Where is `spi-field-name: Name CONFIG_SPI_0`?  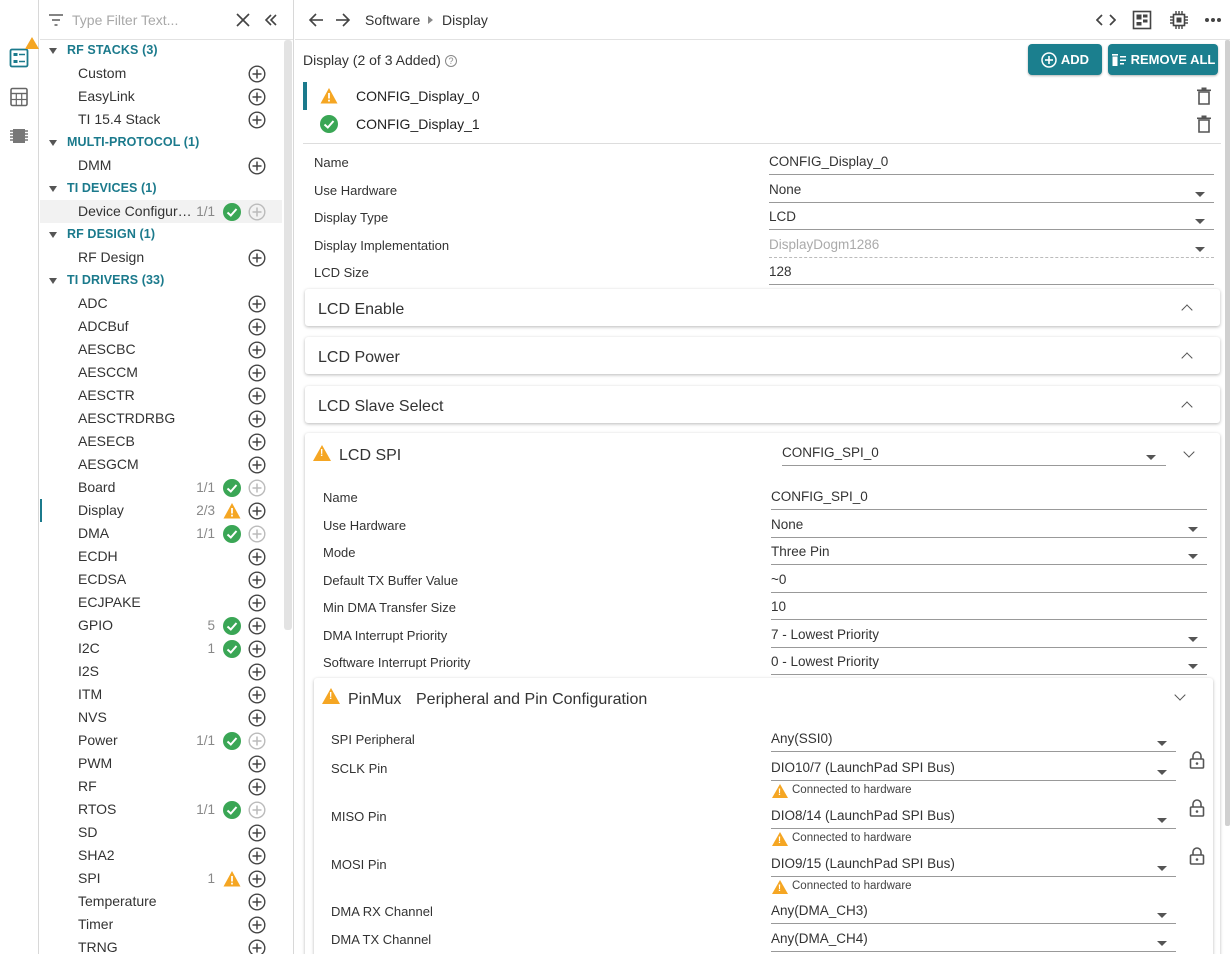
spi-field-name: Name CONFIG_SPI_0 is located at coordinates (765, 498).